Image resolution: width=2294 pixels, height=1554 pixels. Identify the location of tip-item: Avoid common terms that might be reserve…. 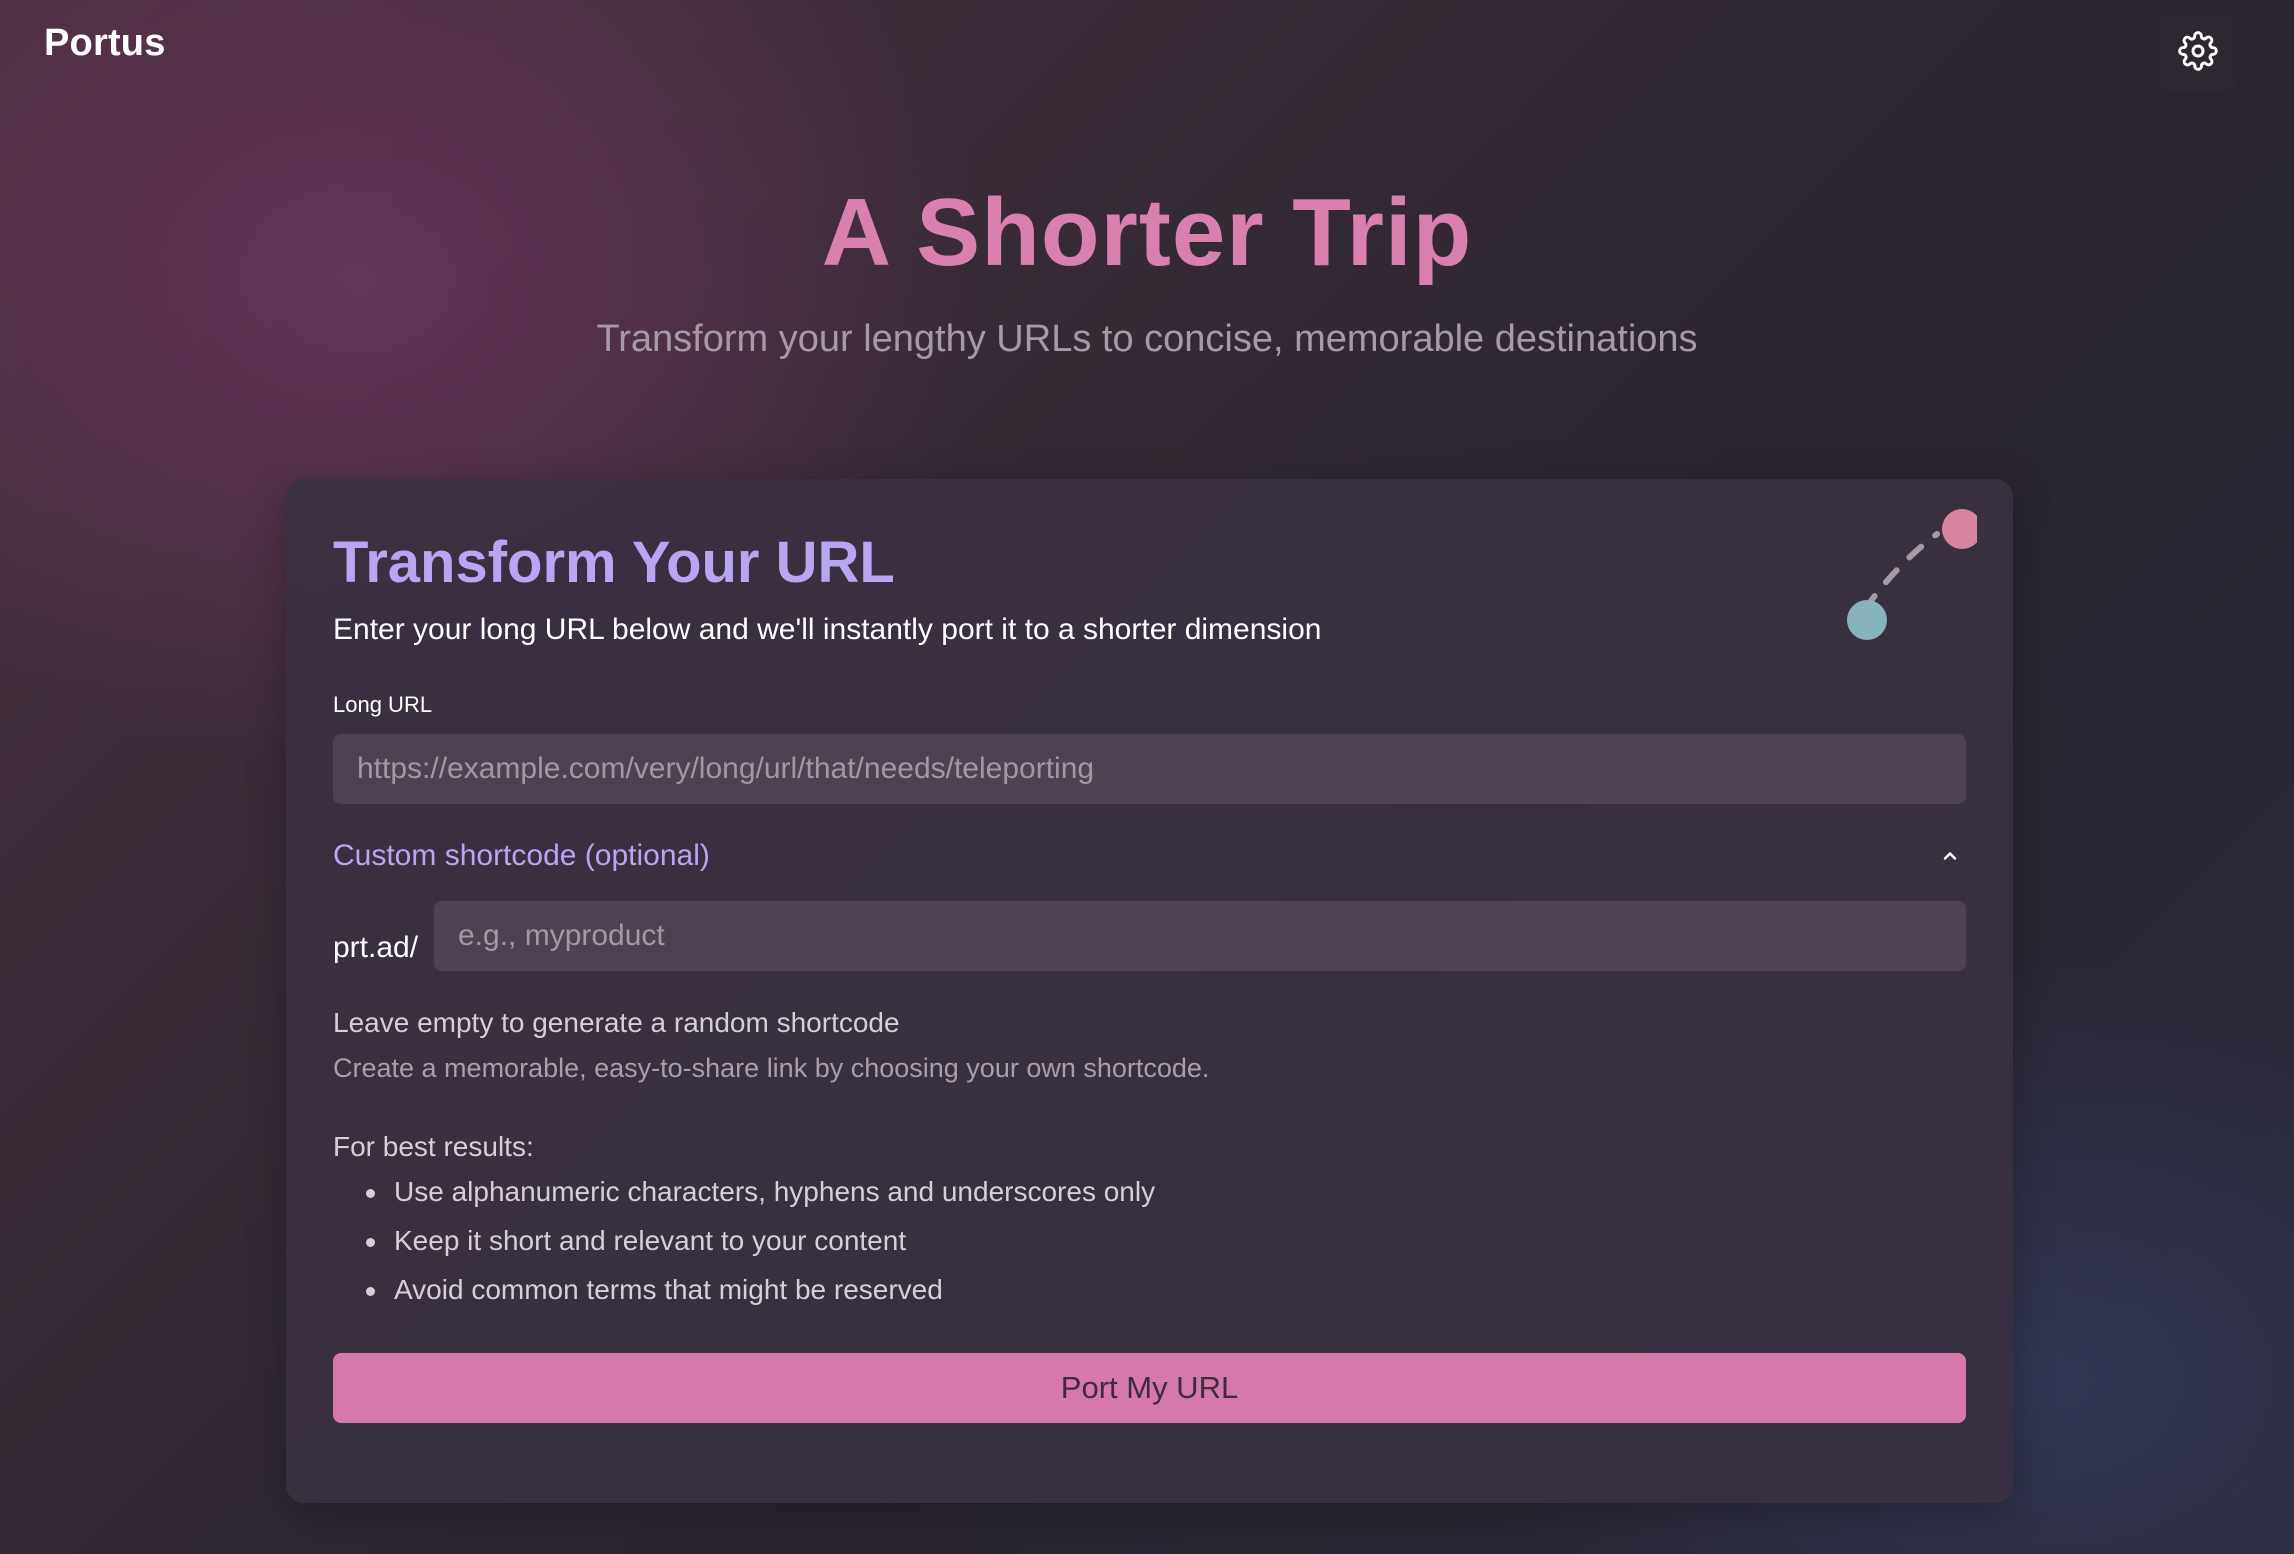
(744, 1297).